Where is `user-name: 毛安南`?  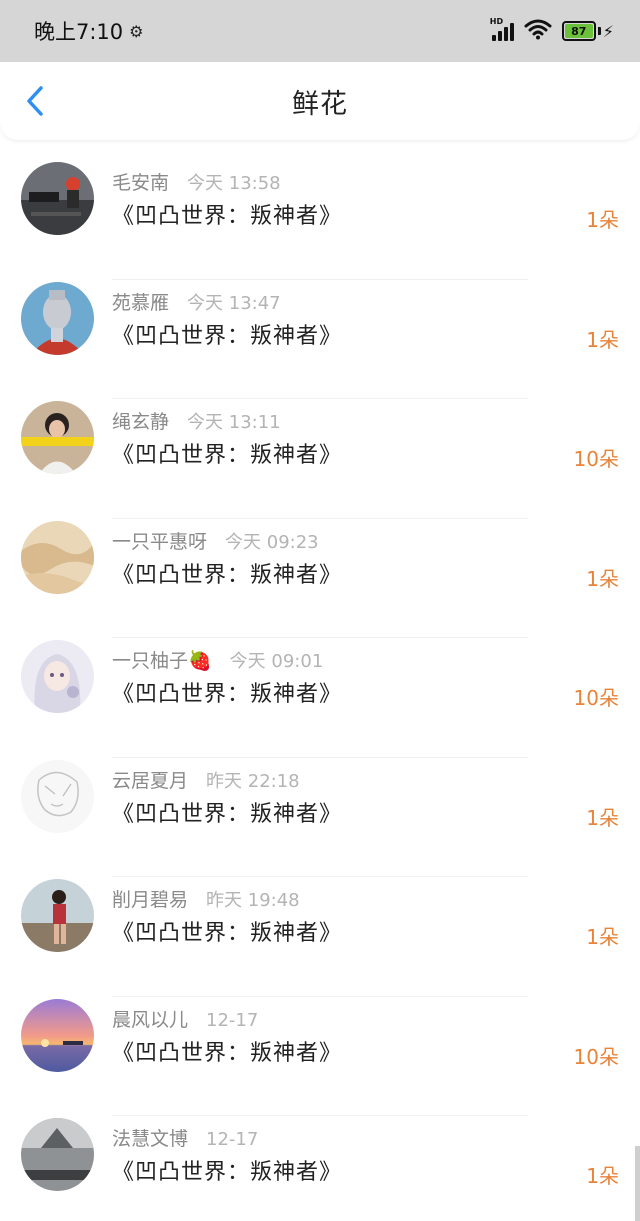
user-name: 毛安南 is located at coordinates (140, 181).